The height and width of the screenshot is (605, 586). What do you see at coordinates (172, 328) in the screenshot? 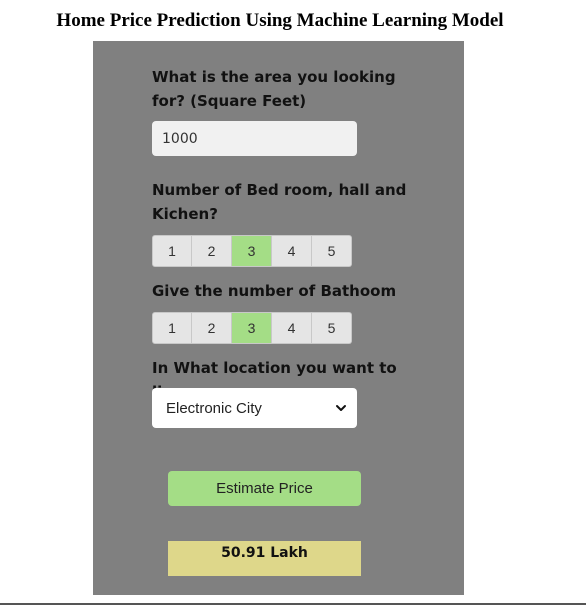
I see `bath-option: 1` at bounding box center [172, 328].